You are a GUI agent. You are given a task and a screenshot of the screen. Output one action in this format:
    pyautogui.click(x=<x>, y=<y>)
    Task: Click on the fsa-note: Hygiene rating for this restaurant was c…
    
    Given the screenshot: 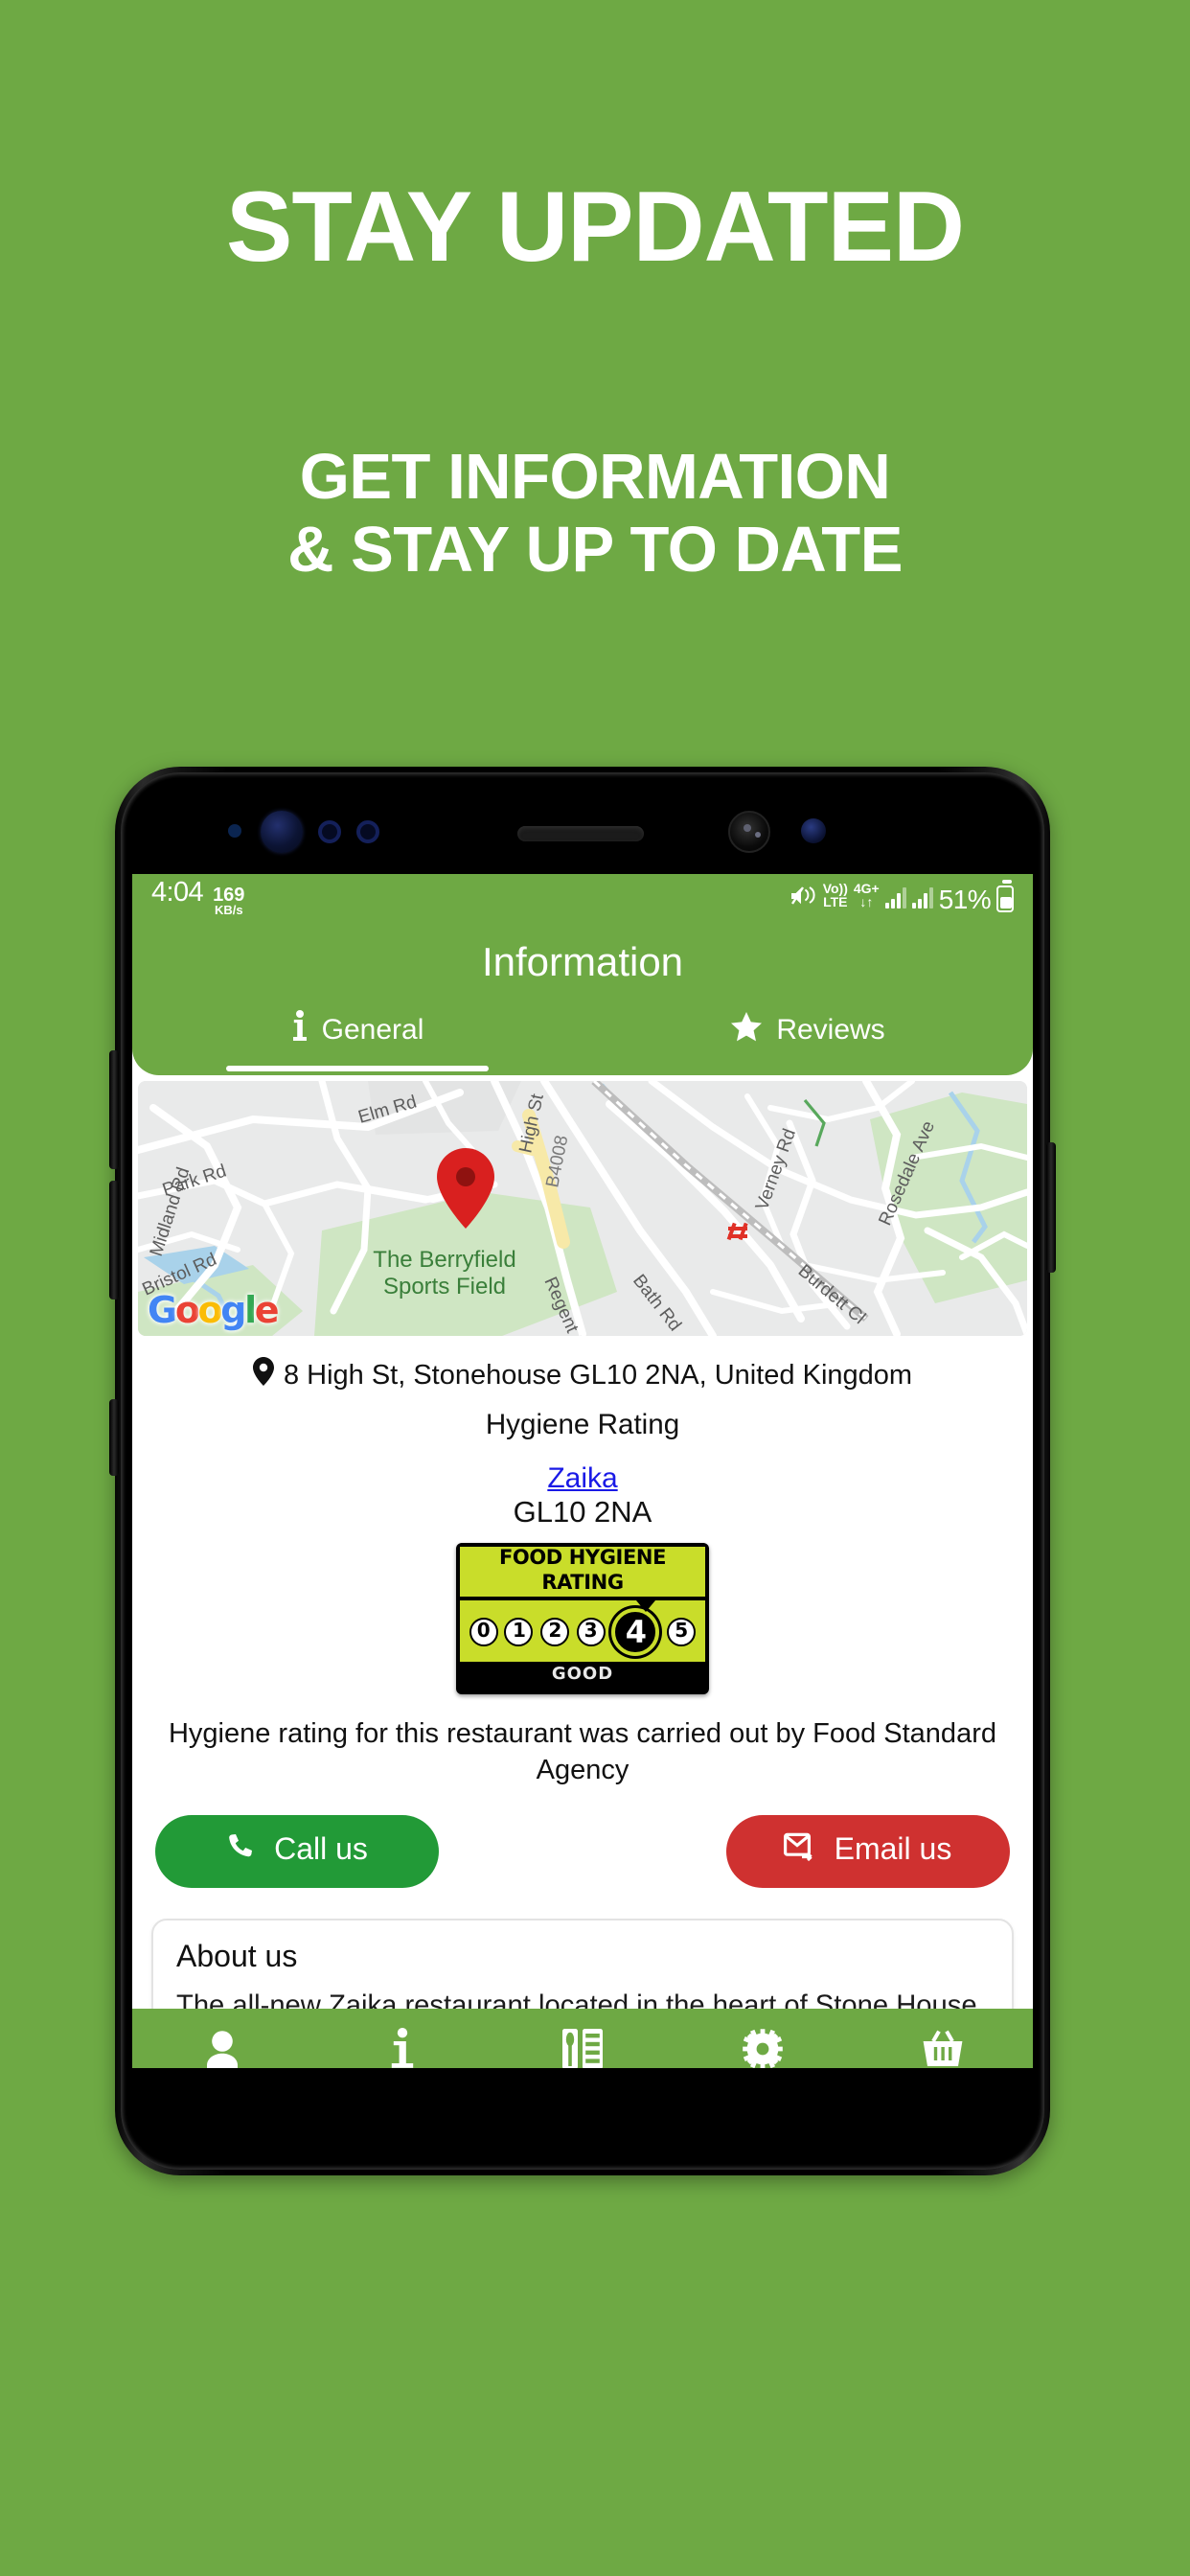 What is the action you would take?
    pyautogui.click(x=582, y=1752)
    